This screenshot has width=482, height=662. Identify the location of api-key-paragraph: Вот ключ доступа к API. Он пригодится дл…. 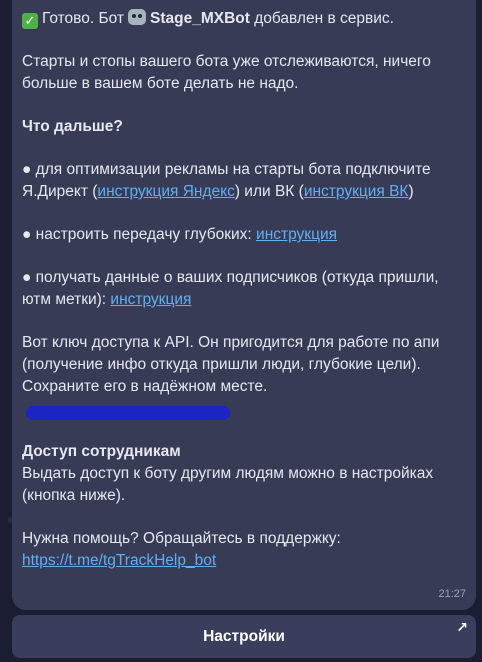
(231, 364).